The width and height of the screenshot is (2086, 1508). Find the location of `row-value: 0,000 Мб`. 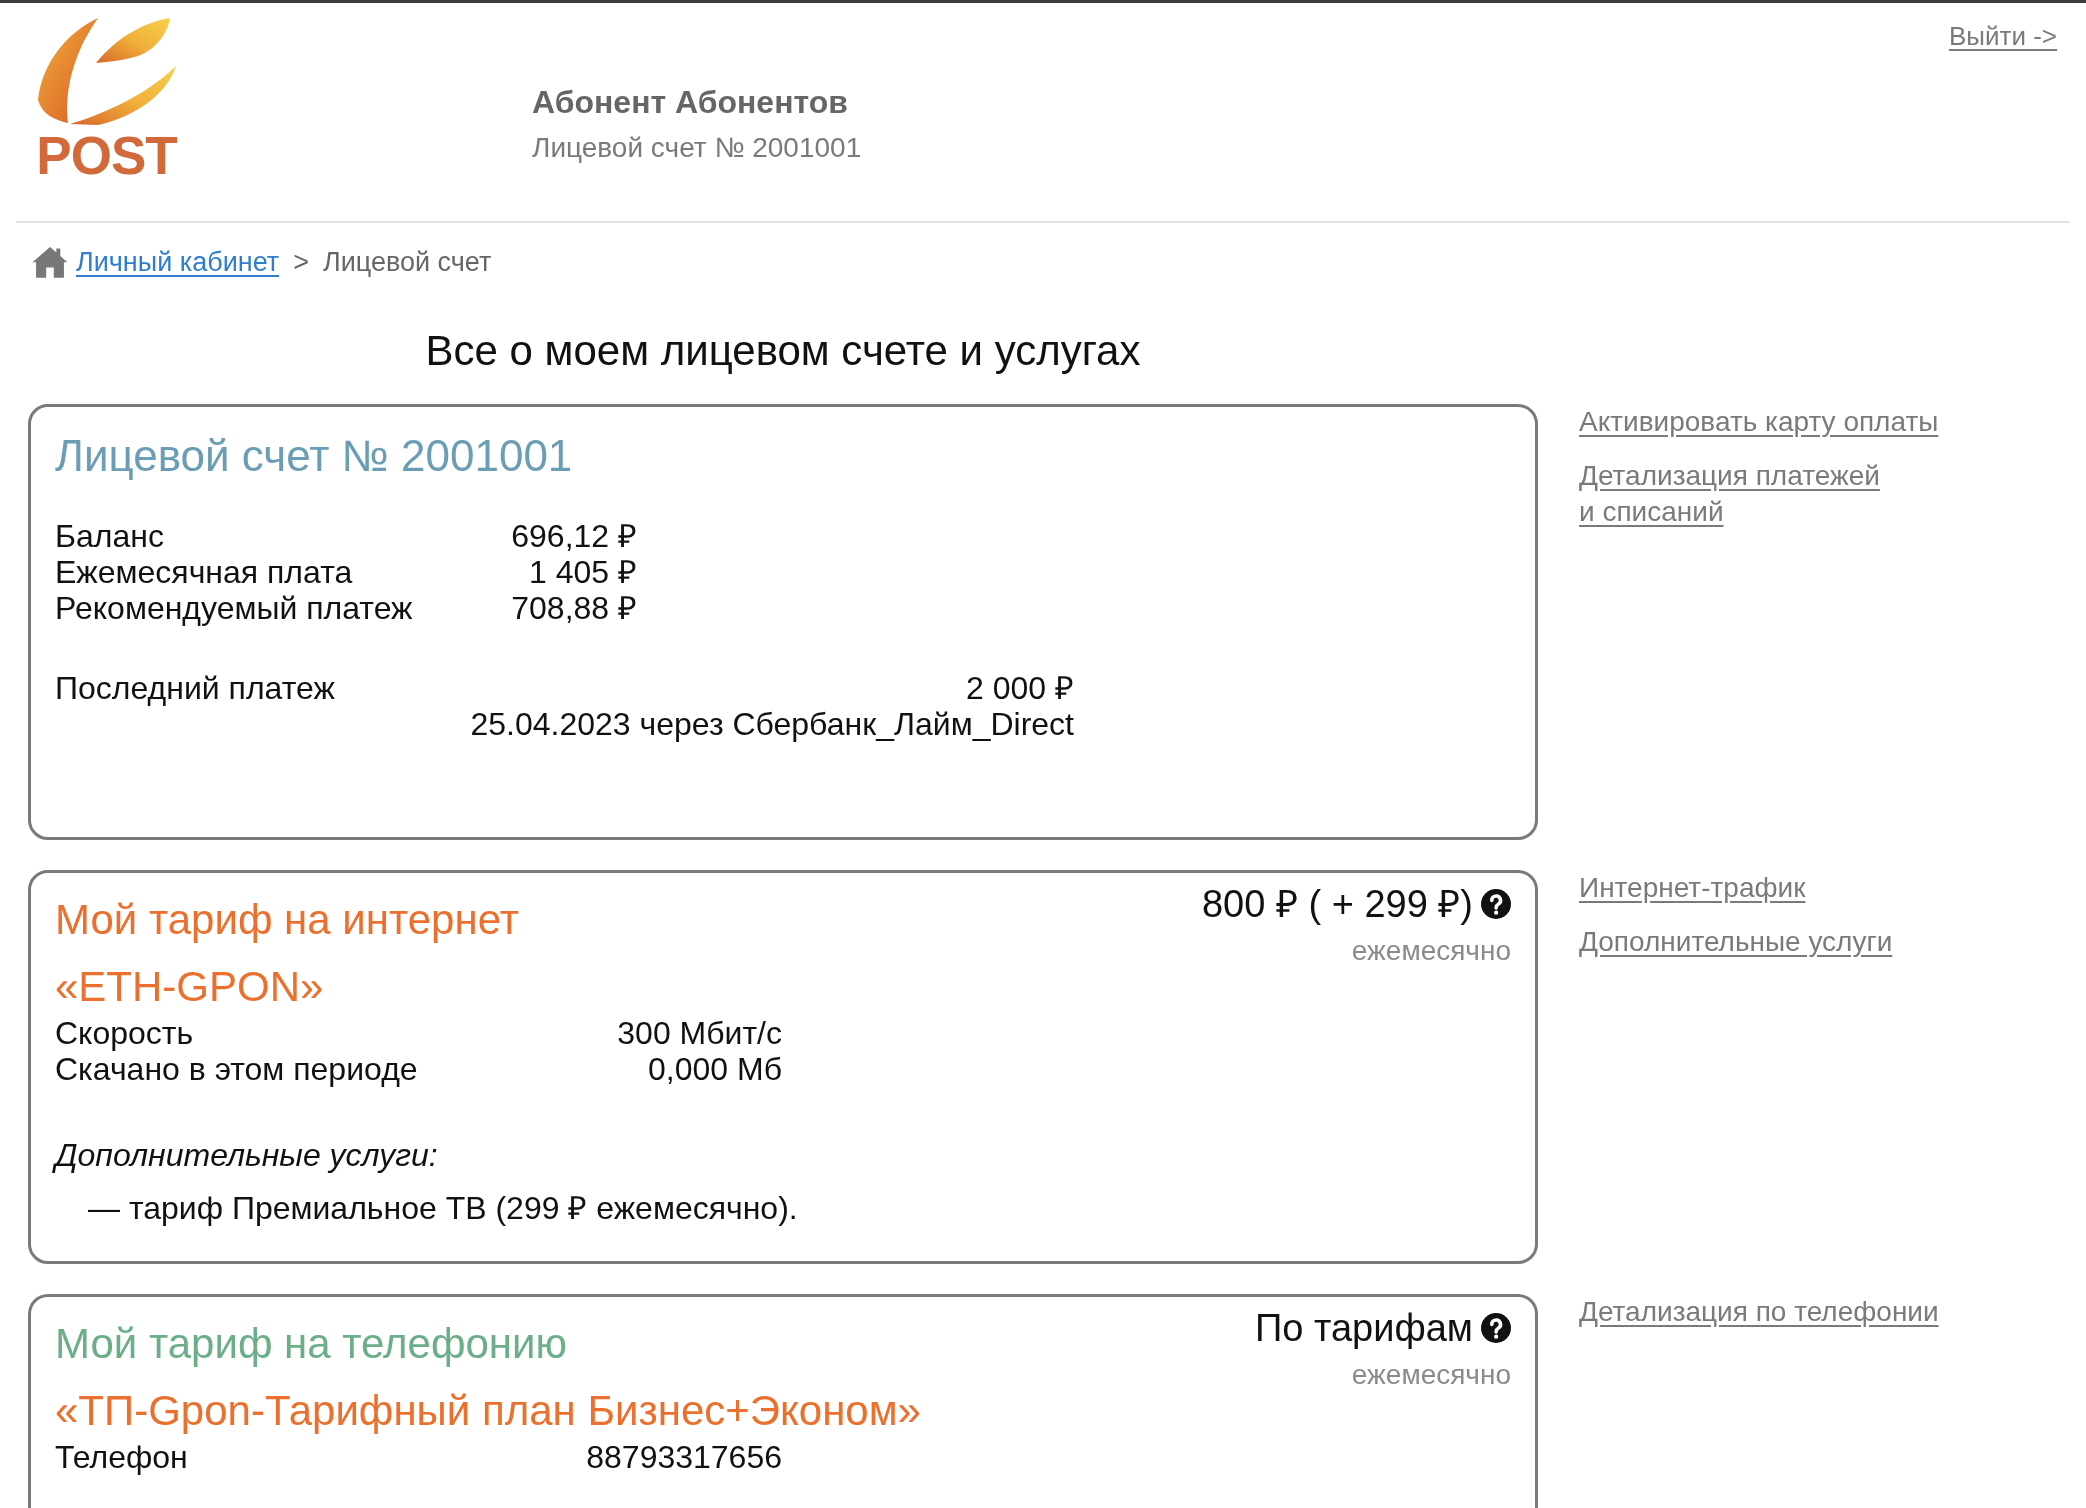

row-value: 0,000 Мб is located at coordinates (714, 1069).